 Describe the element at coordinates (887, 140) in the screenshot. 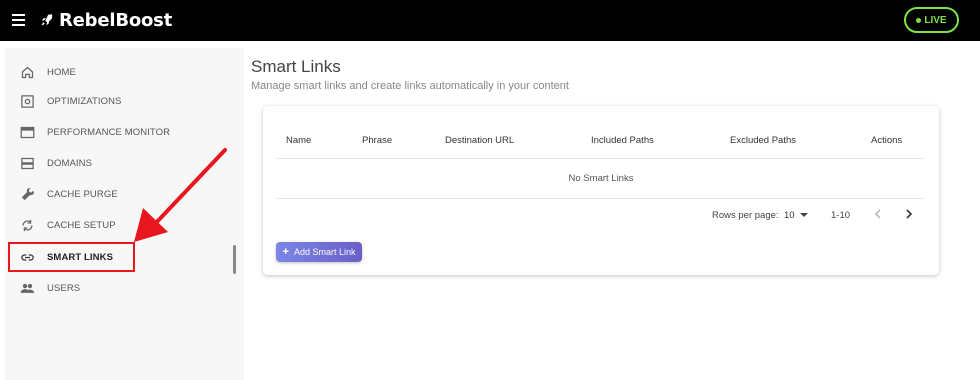

I see `column-header-actions: Actions` at that location.